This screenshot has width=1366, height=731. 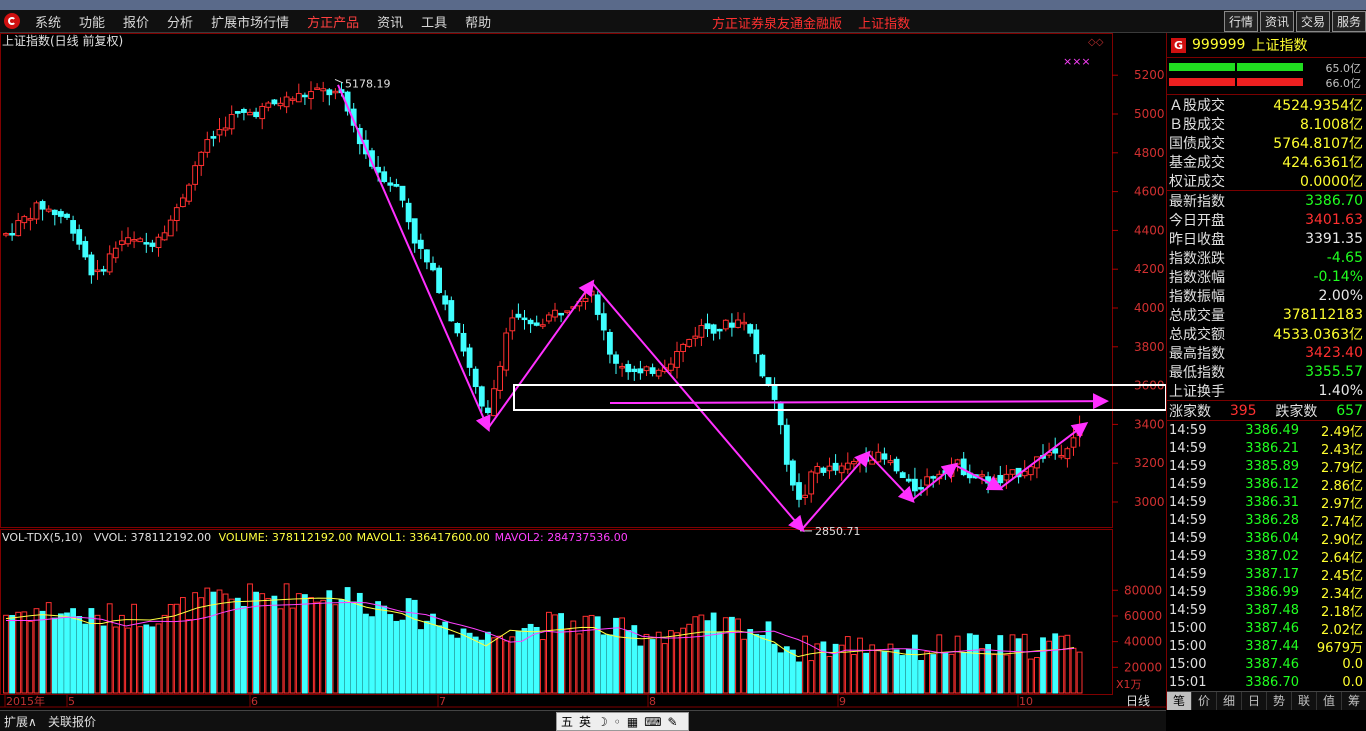 I want to click on rise-label: 涨家数, so click(x=1190, y=411).